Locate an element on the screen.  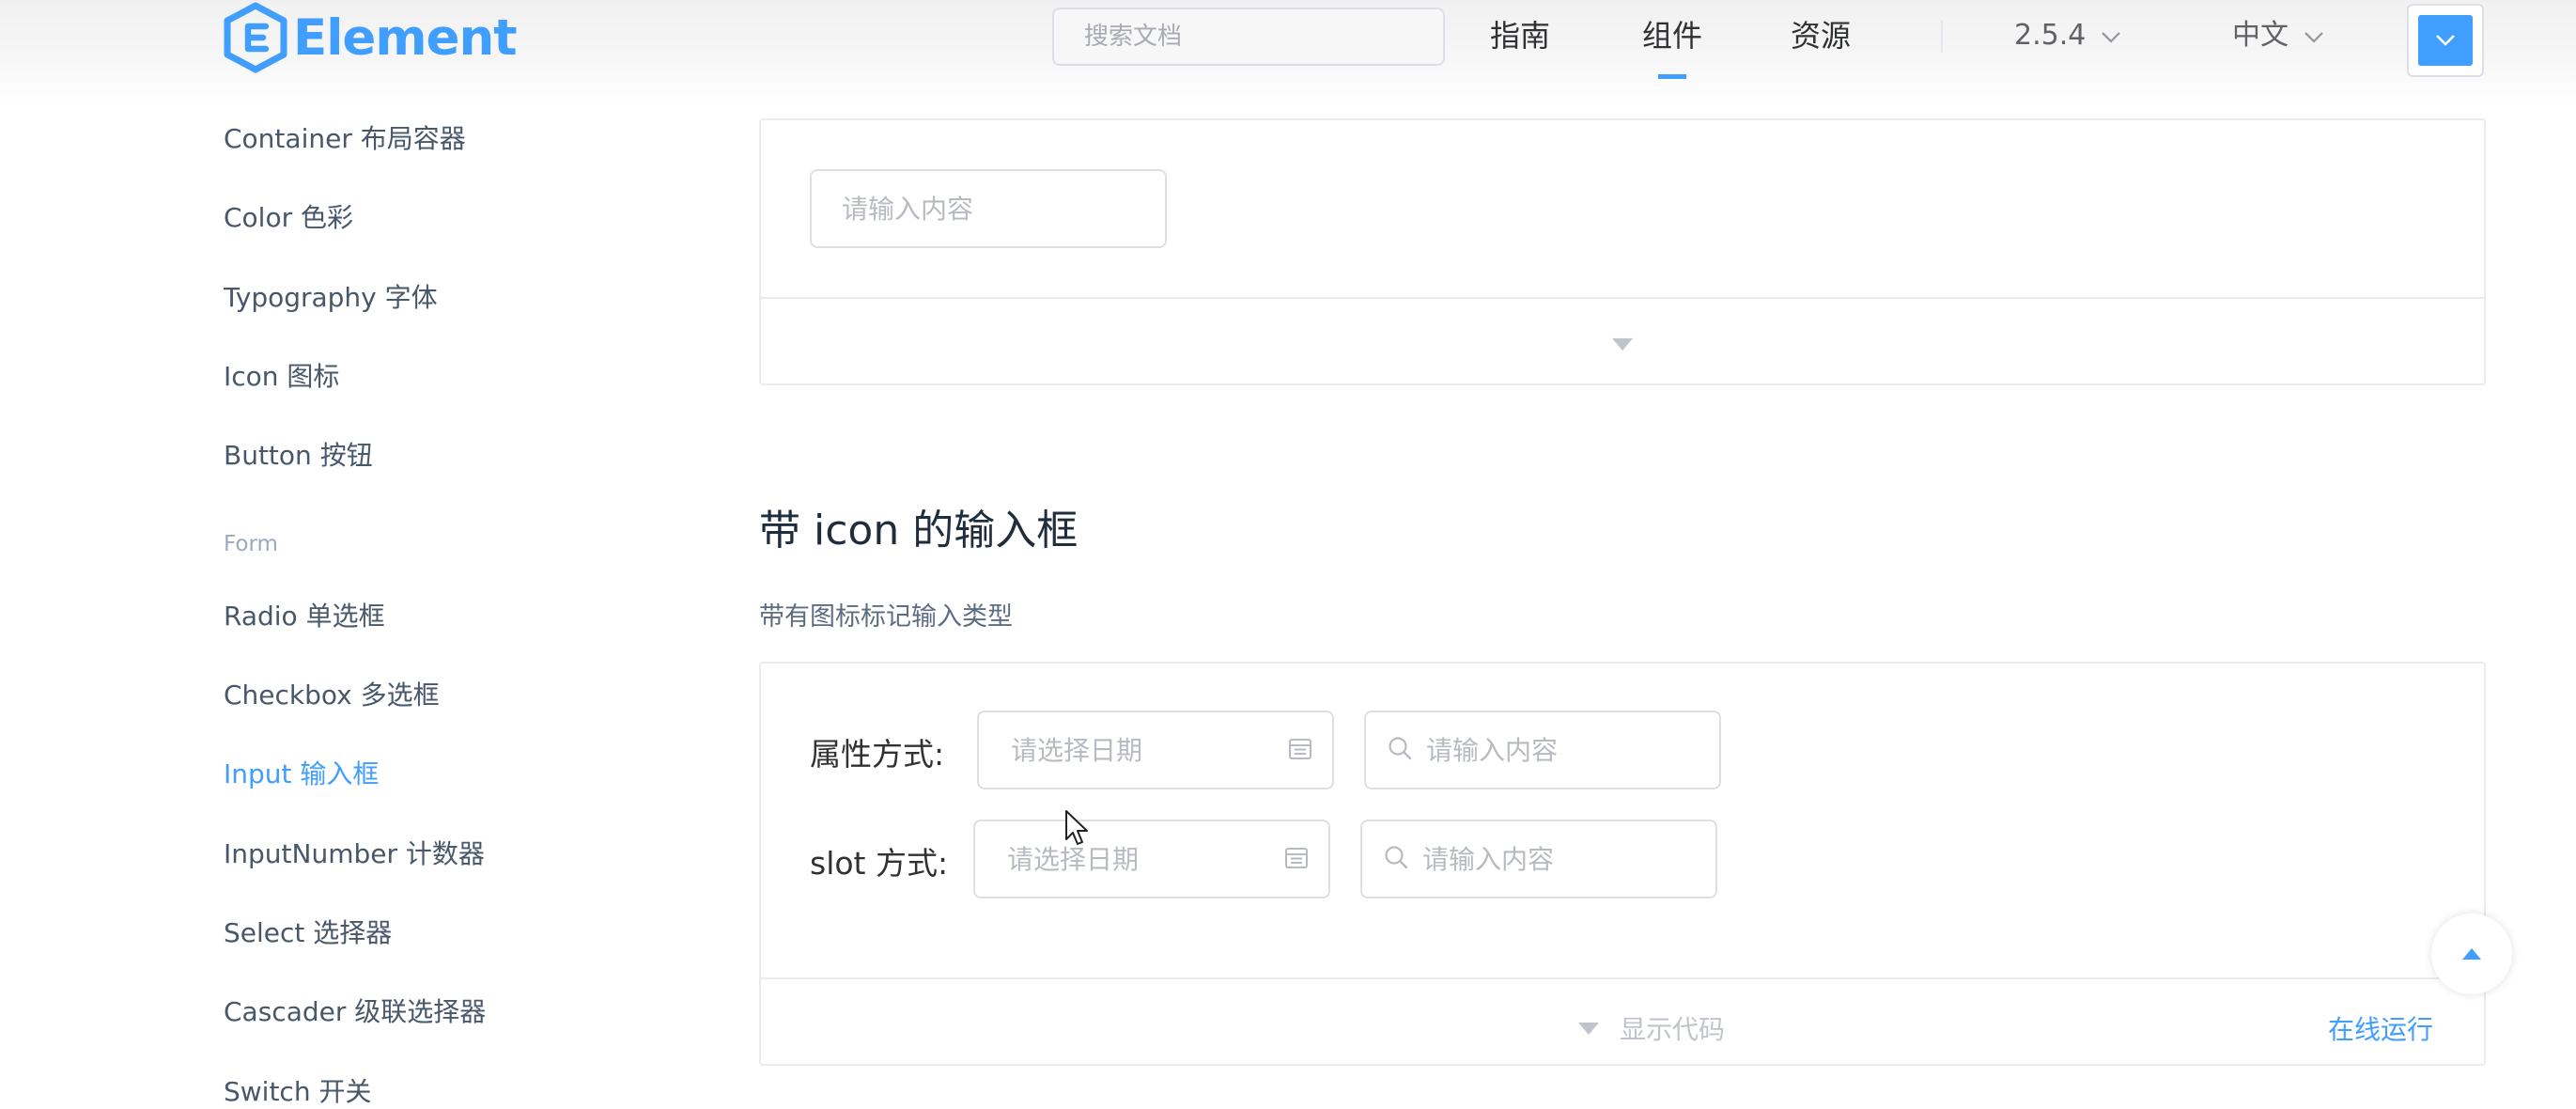
logo: Element is located at coordinates (370, 38).